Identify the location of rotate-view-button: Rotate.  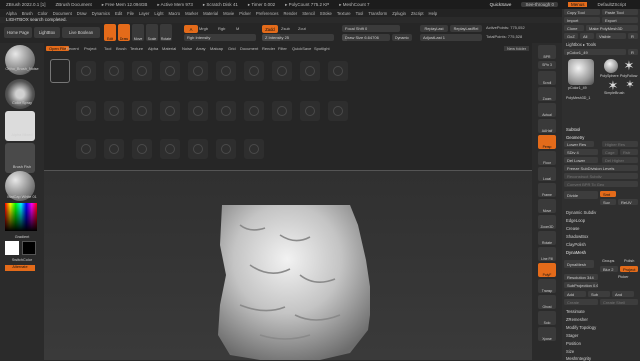
(547, 238).